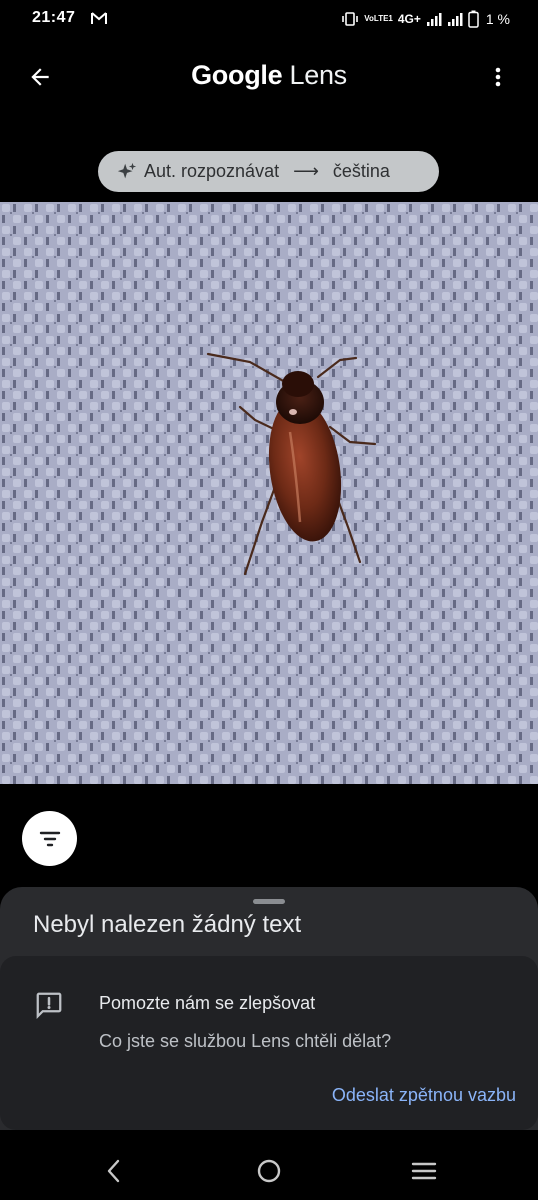 The height and width of the screenshot is (1200, 538). I want to click on status-bar: 21:47 VoLTE1 4G+ 1 %, so click(269, 20).